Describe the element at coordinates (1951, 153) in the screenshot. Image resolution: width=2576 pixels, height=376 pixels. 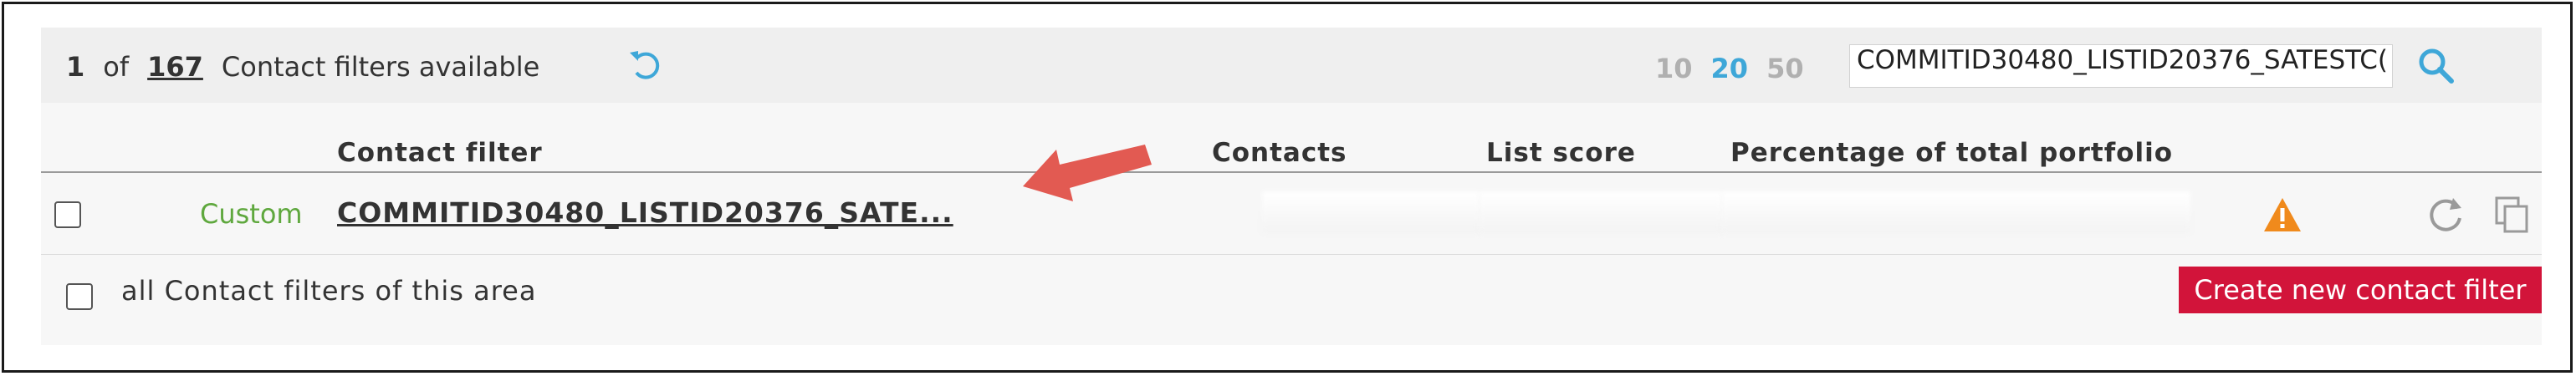
I see `column-header-percentage: Percentage of total portfolio` at that location.